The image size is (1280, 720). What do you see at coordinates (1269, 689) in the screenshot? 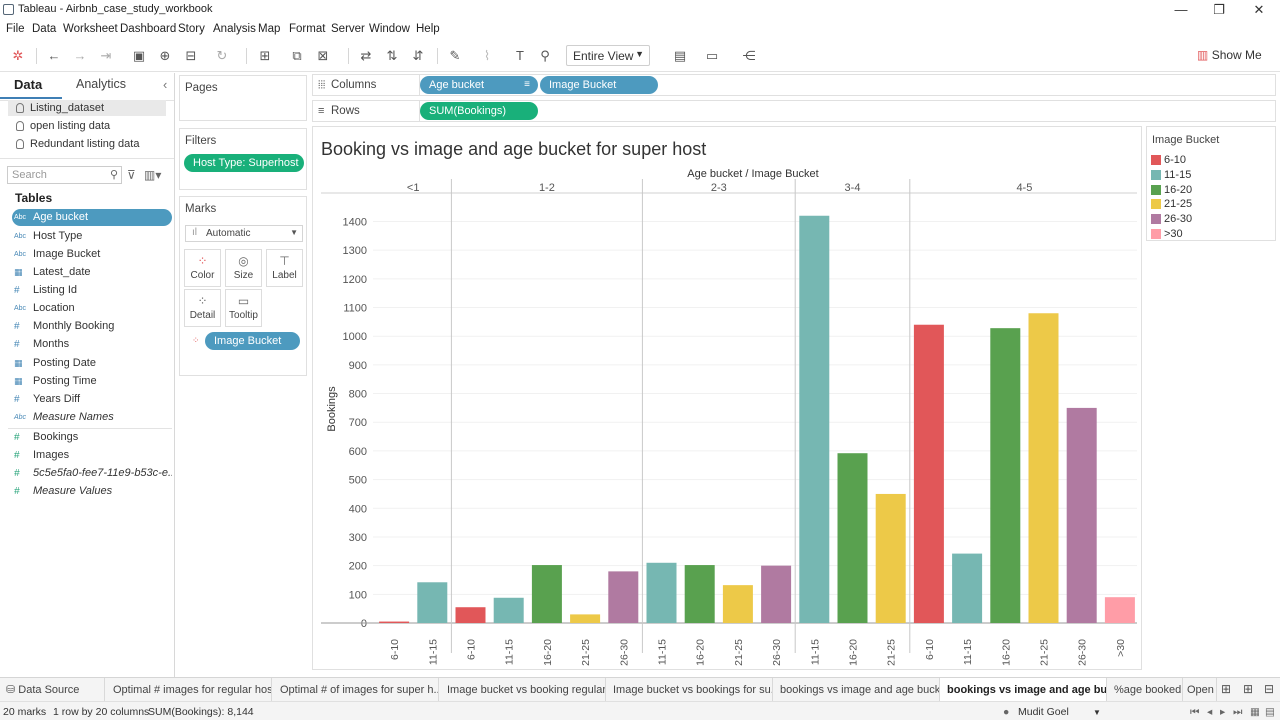
I see `new-story-tab-icon: ⊟` at bounding box center [1269, 689].